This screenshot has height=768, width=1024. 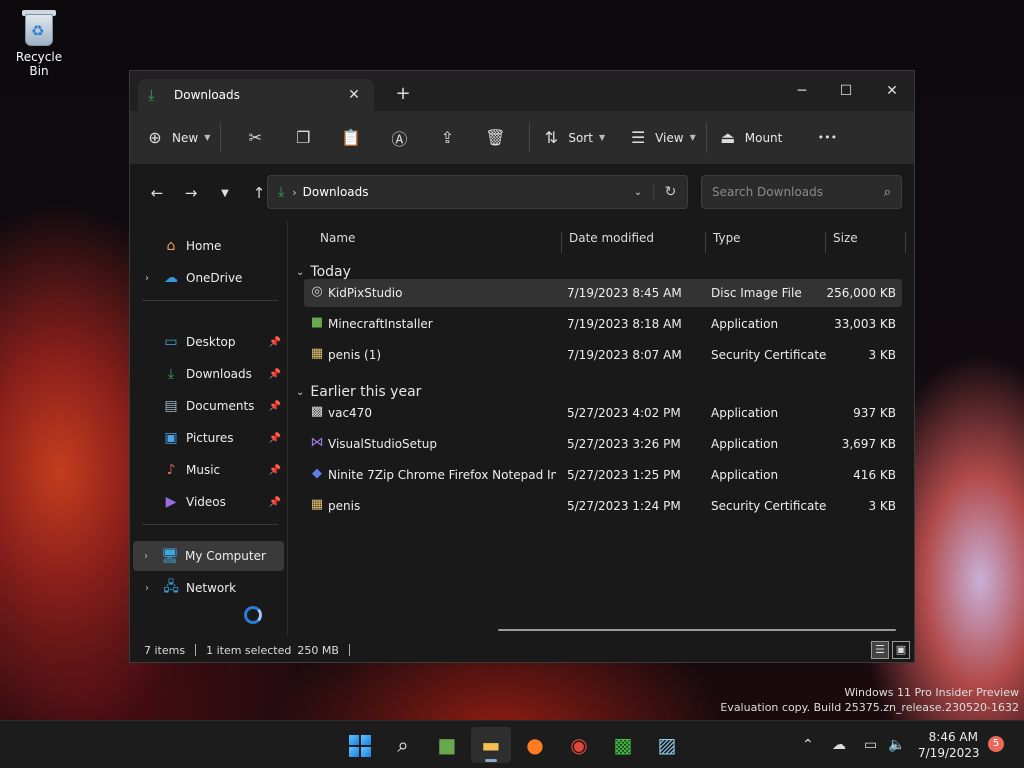 What do you see at coordinates (845, 238) in the screenshot?
I see `column-header-size: Size` at bounding box center [845, 238].